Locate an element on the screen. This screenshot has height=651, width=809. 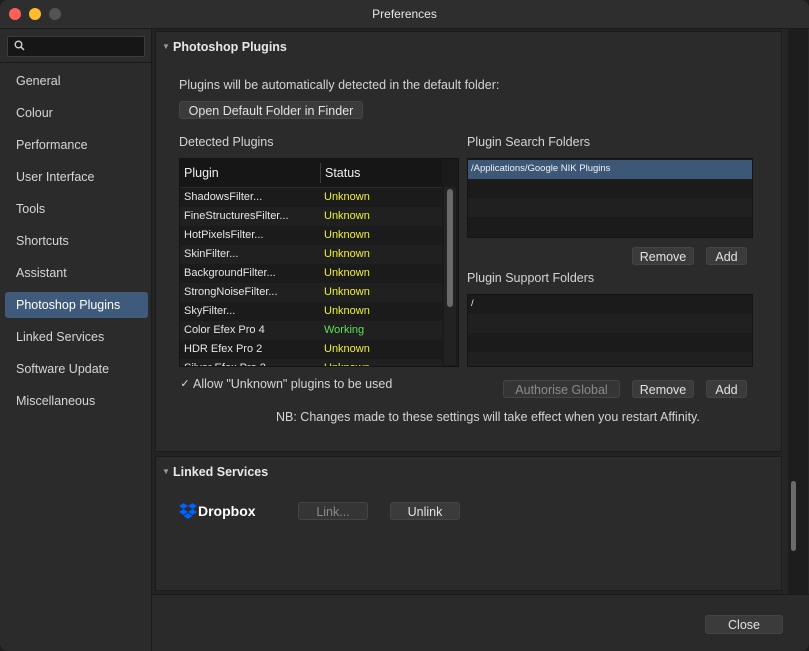
folder-path: /Applications/Google NIK Plugins is located at coordinates (541, 168).